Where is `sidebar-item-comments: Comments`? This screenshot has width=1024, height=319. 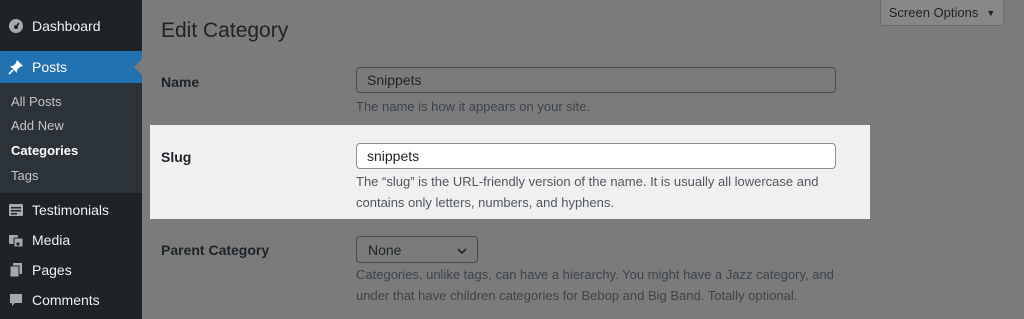 sidebar-item-comments: Comments is located at coordinates (71, 300).